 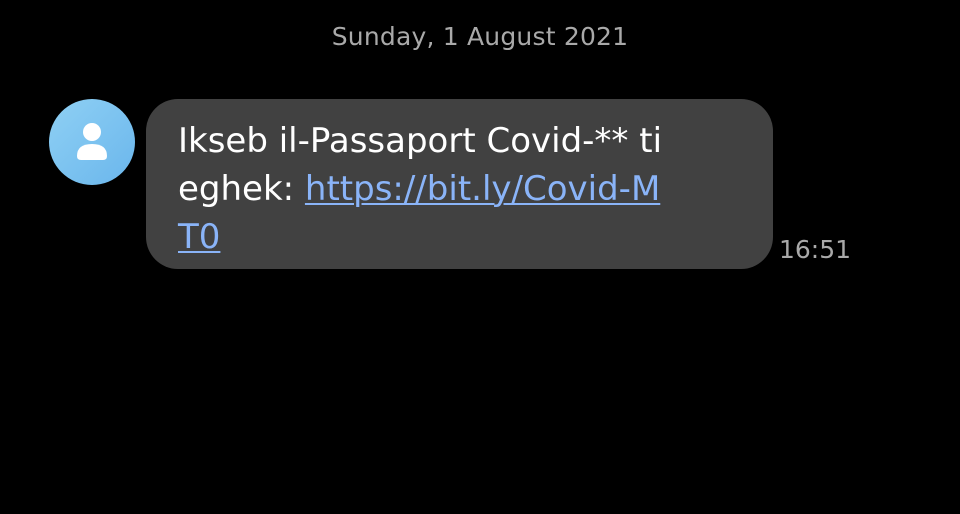 What do you see at coordinates (815, 249) in the screenshot?
I see `message-timestamp: 16:51` at bounding box center [815, 249].